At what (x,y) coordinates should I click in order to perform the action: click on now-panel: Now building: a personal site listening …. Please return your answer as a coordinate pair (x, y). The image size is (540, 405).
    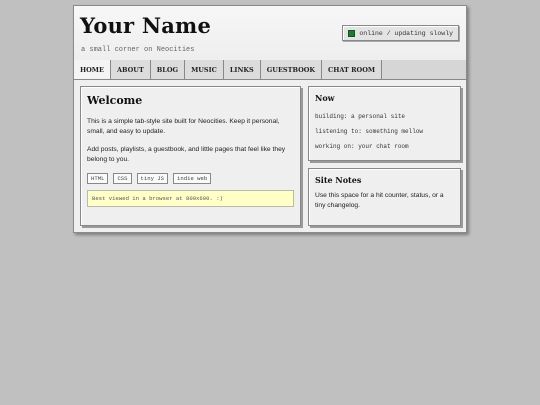
    Looking at the image, I should click on (384, 123).